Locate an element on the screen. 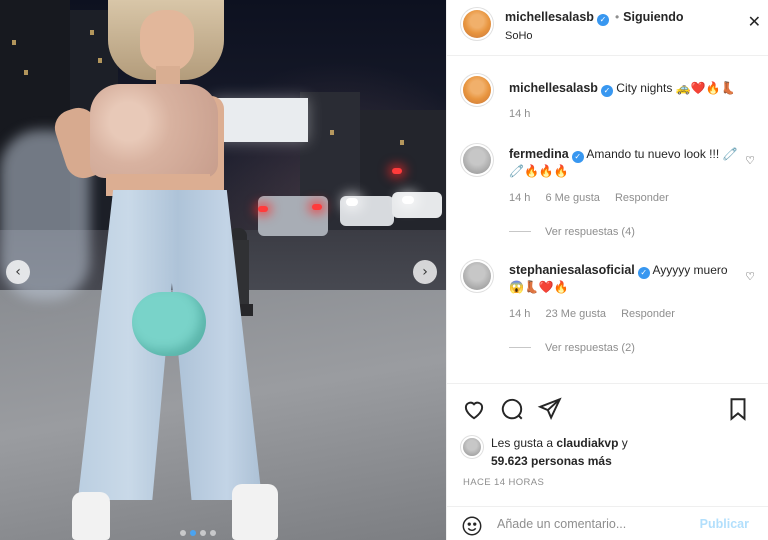 Image resolution: width=768 pixels, height=540 pixels. post-header: michellesalasb ✓ • Siguiendo SoHo ✕ is located at coordinates (607, 28).